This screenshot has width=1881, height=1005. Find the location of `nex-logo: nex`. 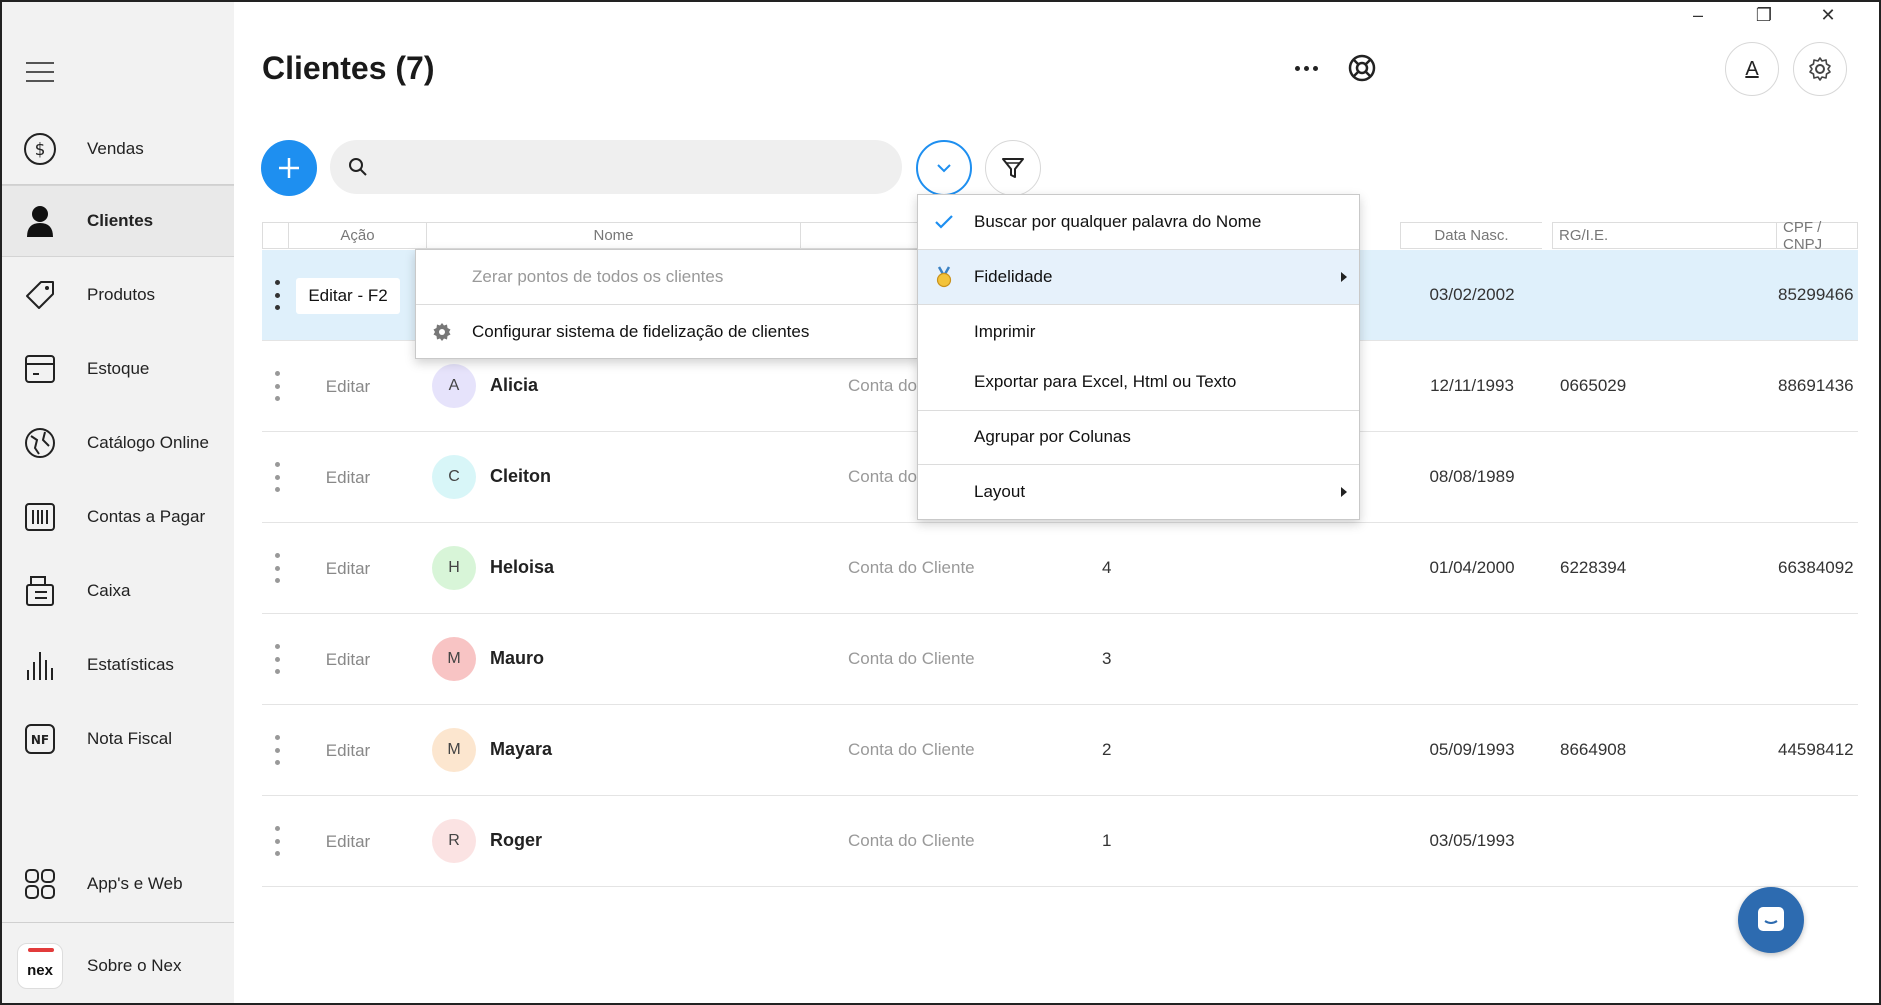

nex-logo: nex is located at coordinates (40, 966).